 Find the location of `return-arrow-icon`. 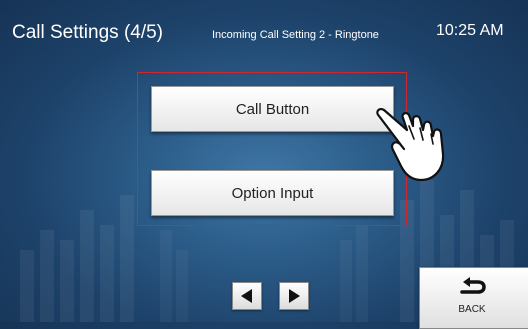

return-arrow-icon is located at coordinates (473, 285).